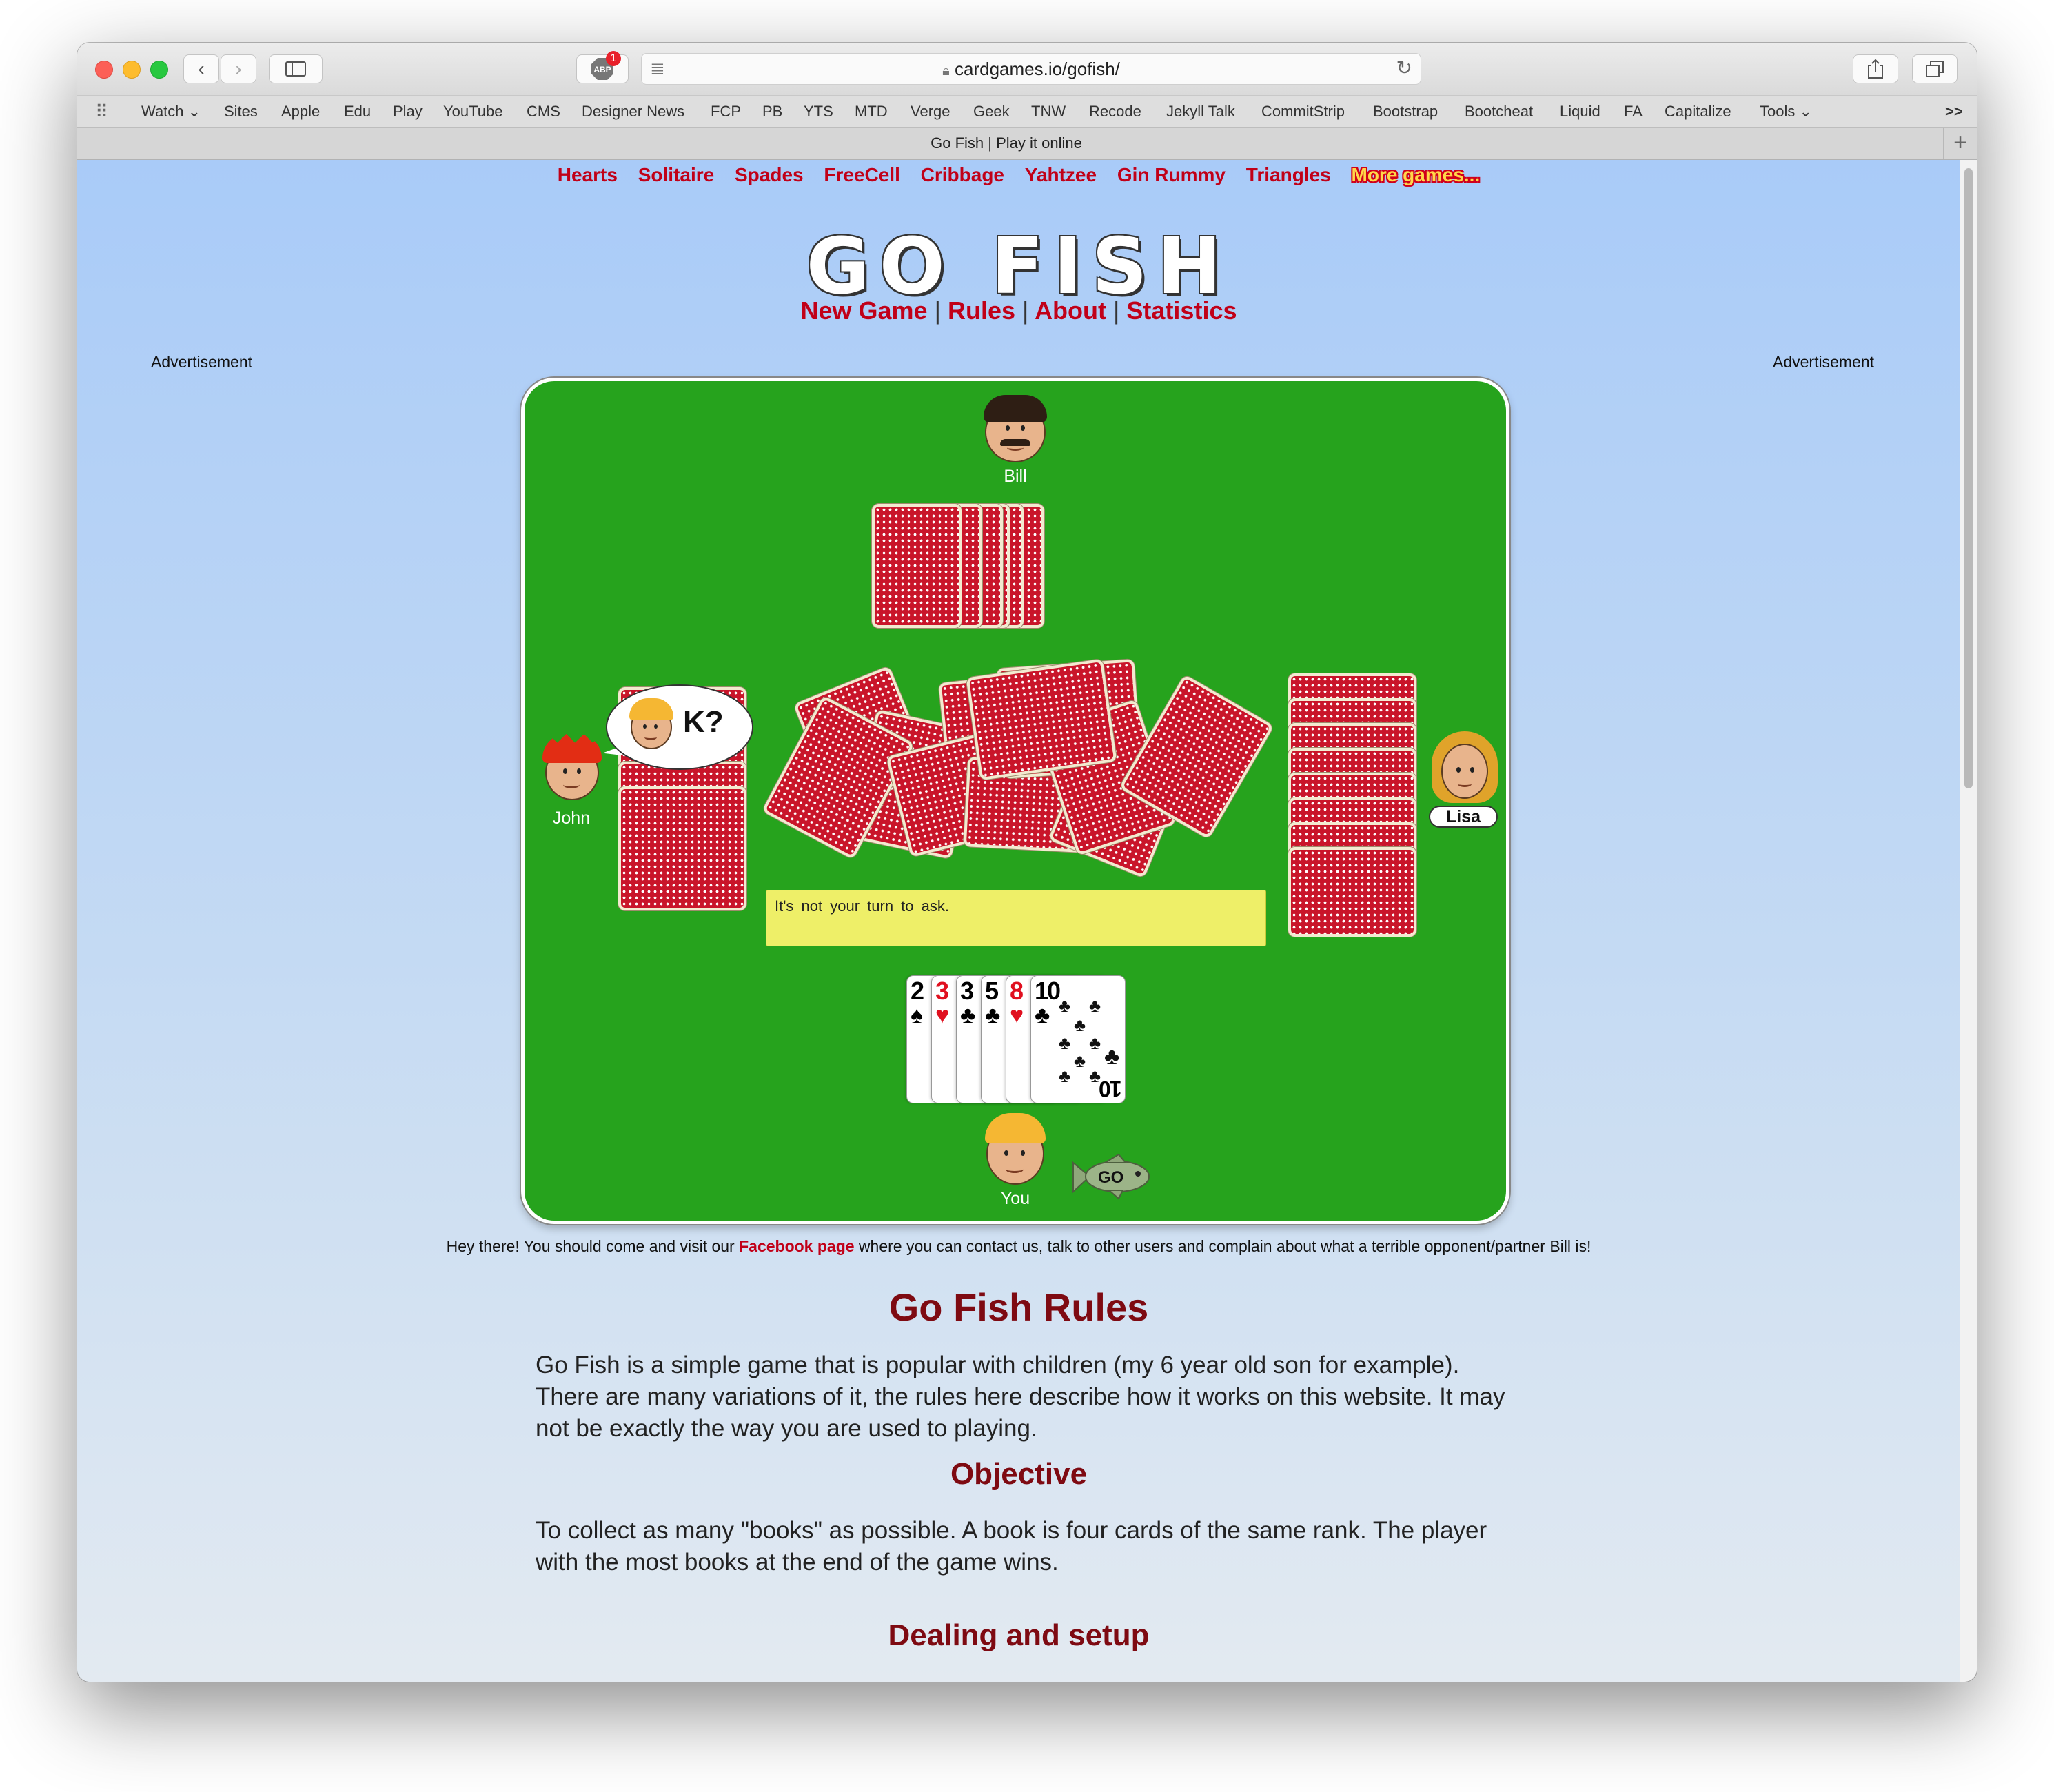 This screenshot has width=2054, height=1792. I want to click on zoom-window-button, so click(159, 70).